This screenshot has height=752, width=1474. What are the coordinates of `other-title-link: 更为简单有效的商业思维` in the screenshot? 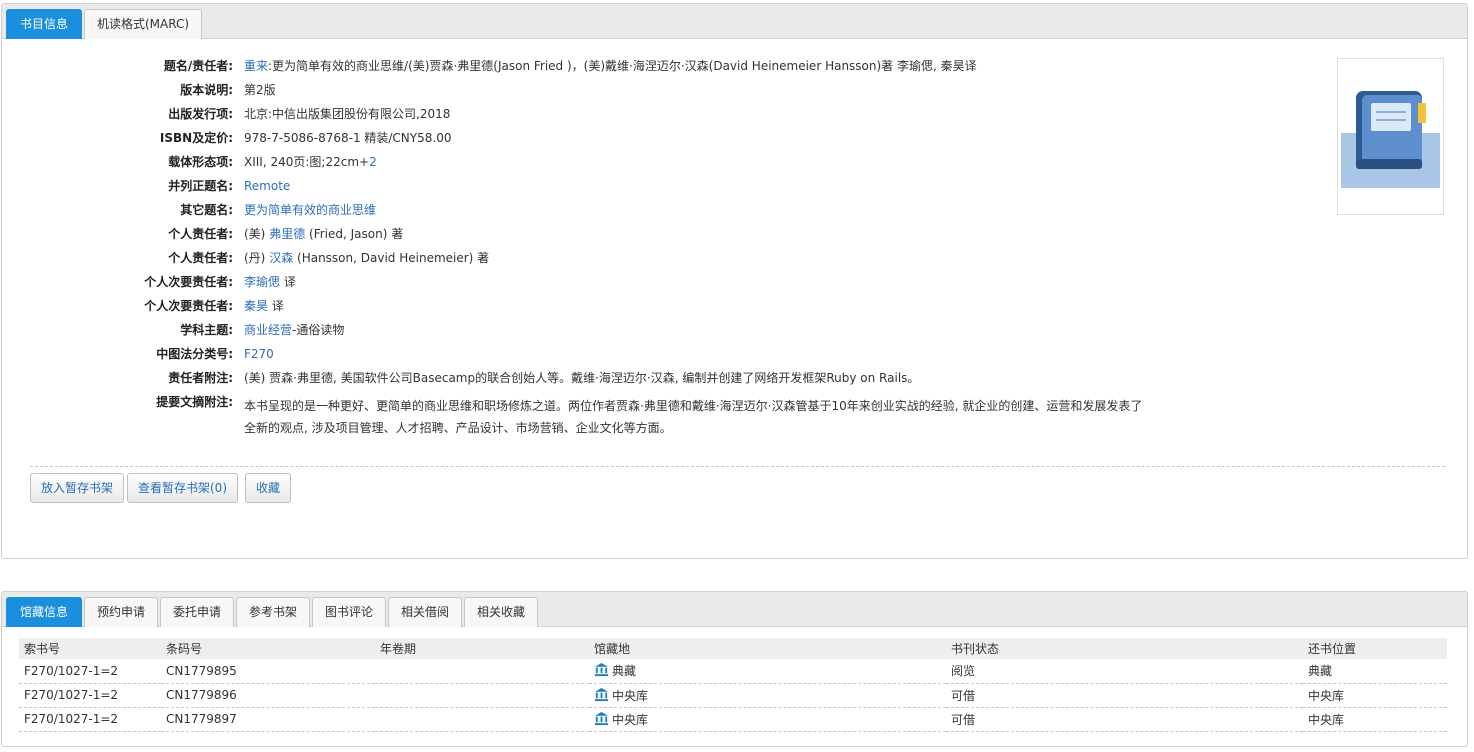 It's located at (310, 210).